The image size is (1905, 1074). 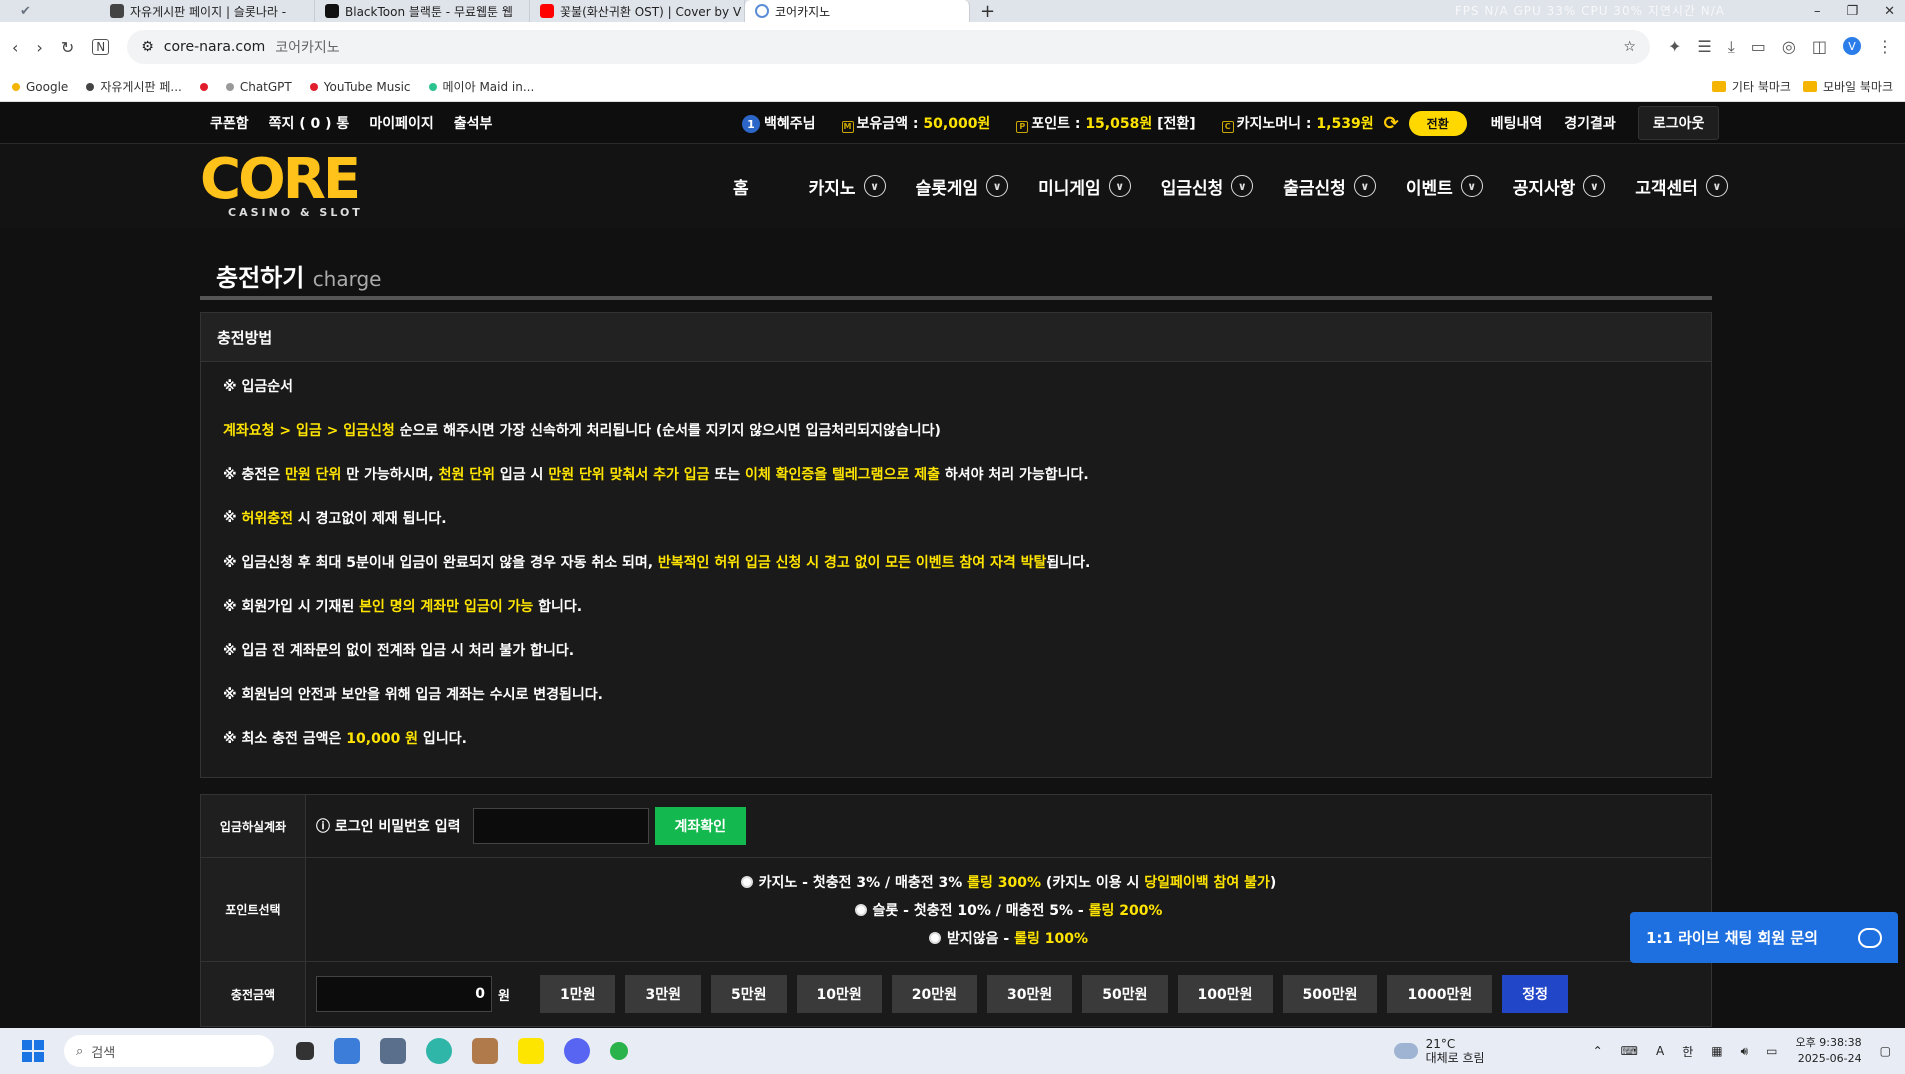 I want to click on nav-label: 이벤트, so click(x=1429, y=188).